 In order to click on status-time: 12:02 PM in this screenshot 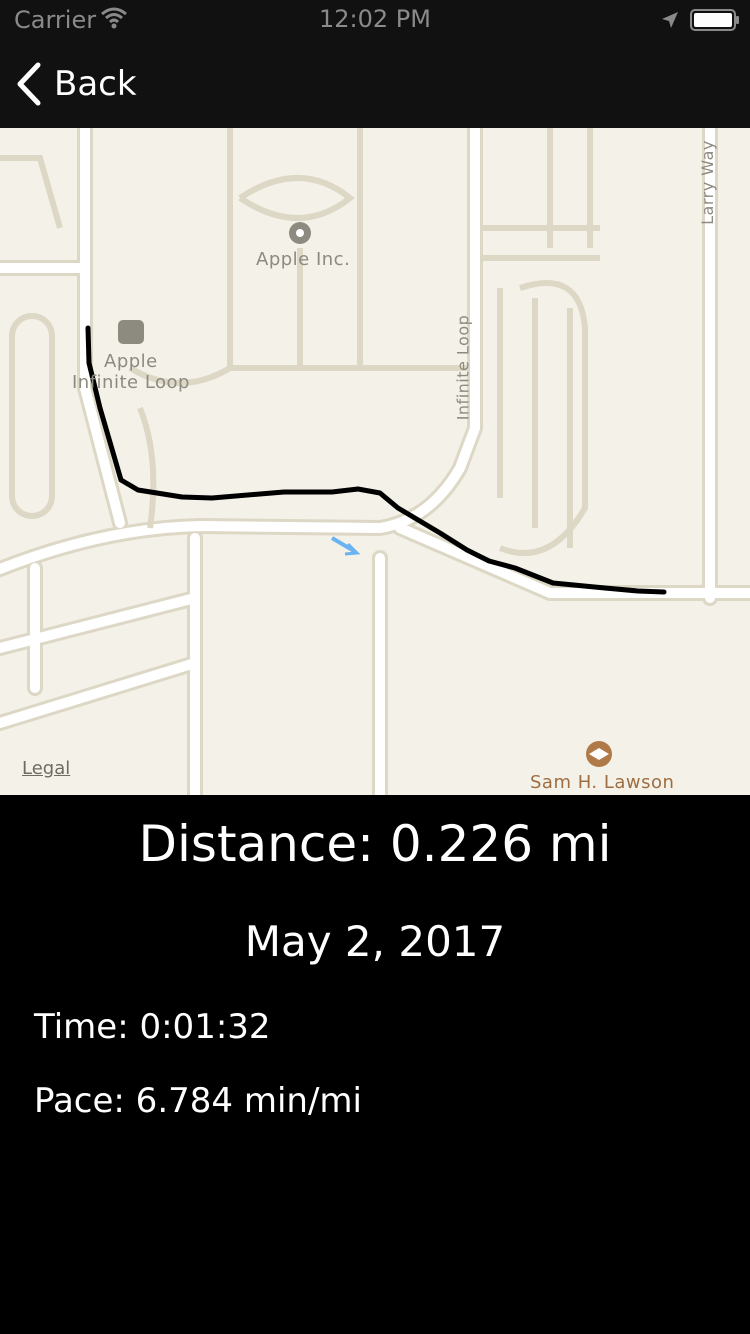, I will do `click(375, 19)`.